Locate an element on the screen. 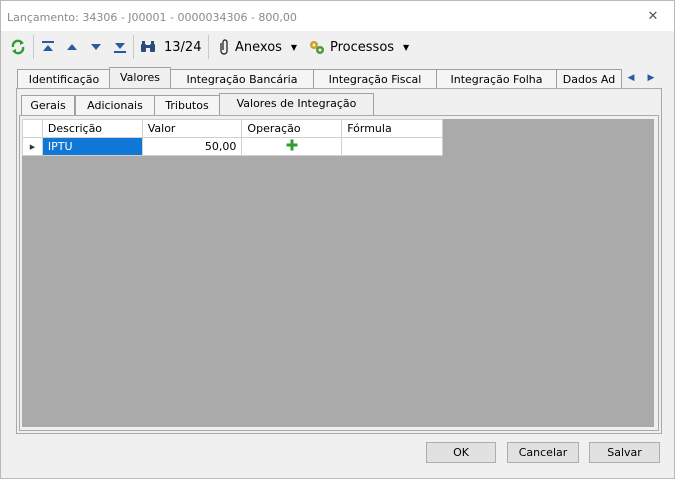 The height and width of the screenshot is (479, 675). cell-operacao is located at coordinates (292, 146).